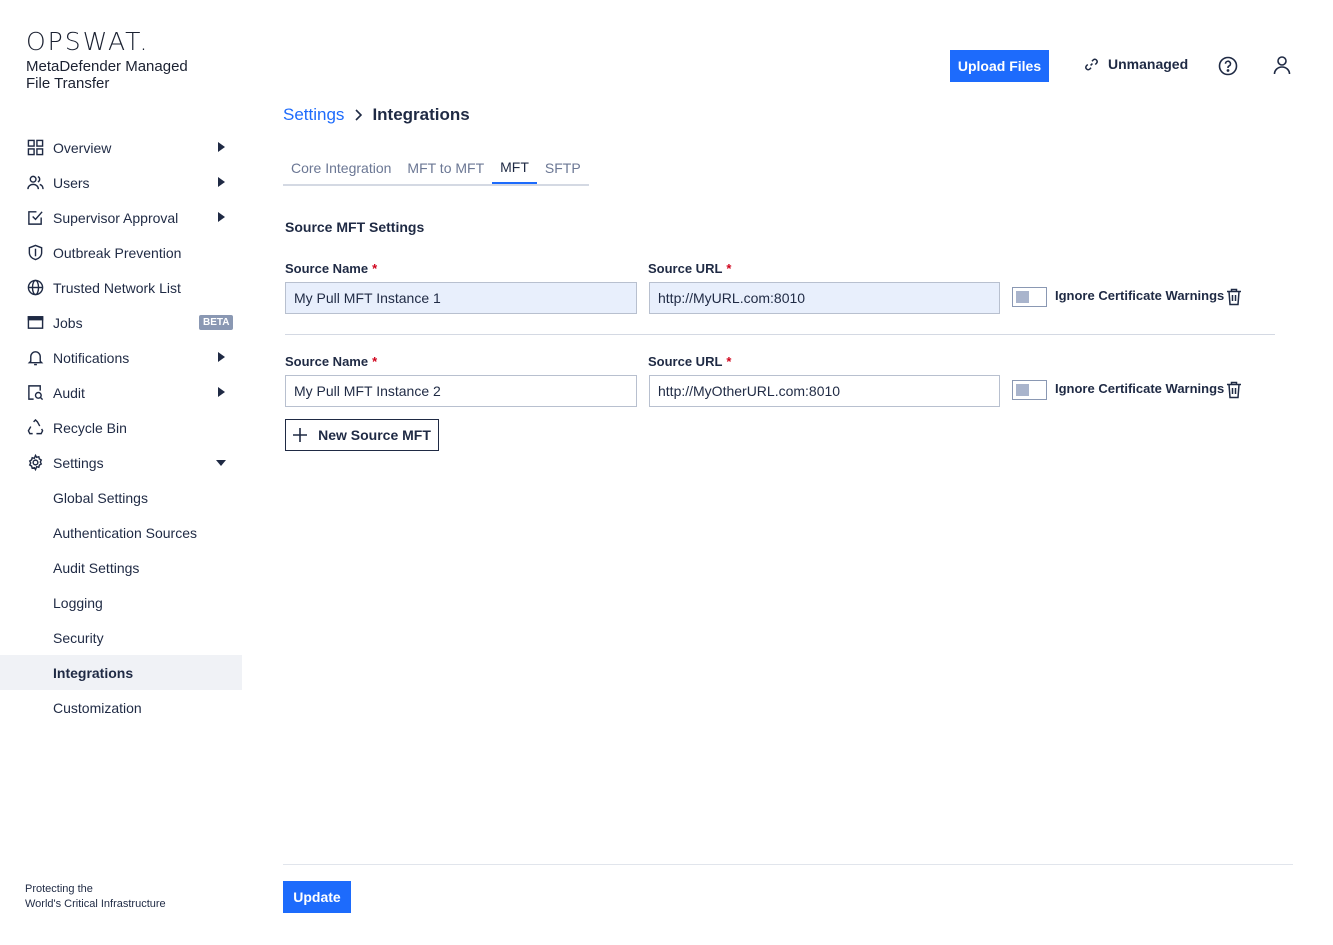  I want to click on tab-mft-to-mft: MFT to MFT, so click(445, 168).